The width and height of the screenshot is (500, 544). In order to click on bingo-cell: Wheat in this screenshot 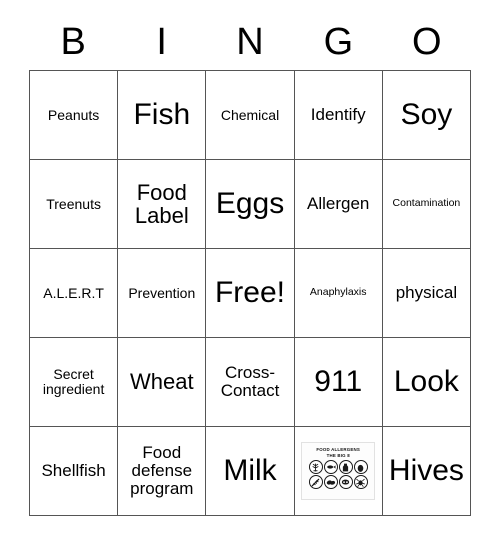, I will do `click(162, 382)`.